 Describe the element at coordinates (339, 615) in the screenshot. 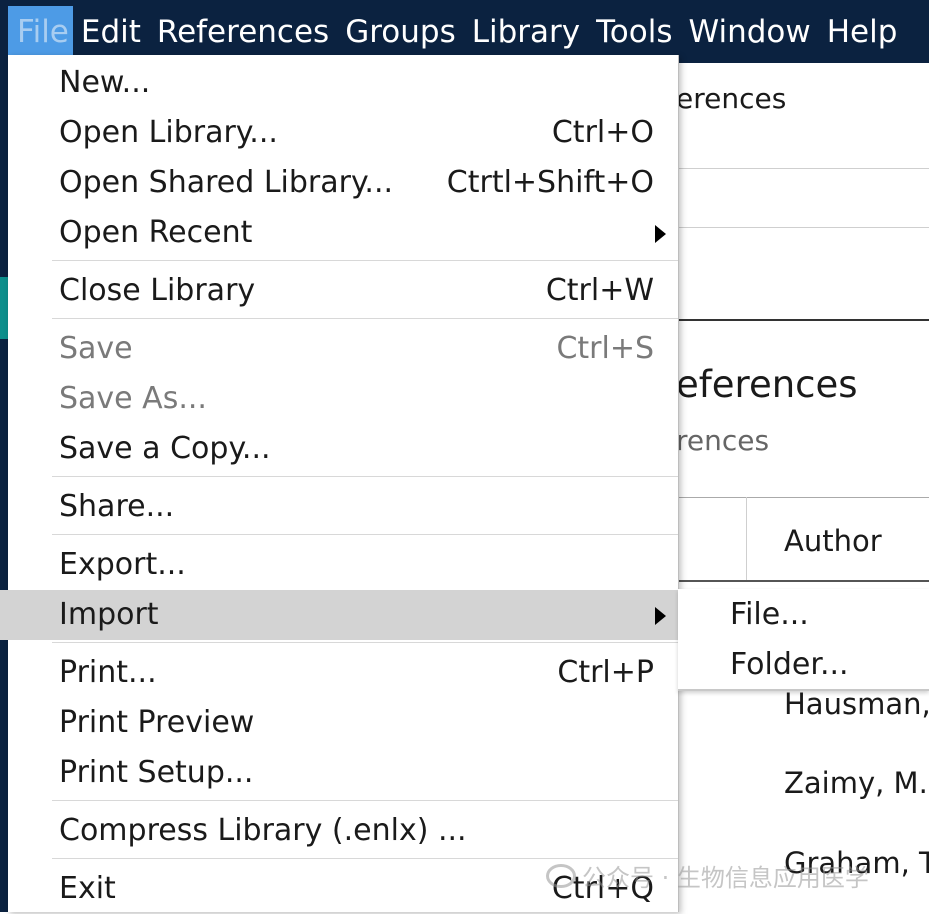

I see `menu-item-import: Import` at that location.